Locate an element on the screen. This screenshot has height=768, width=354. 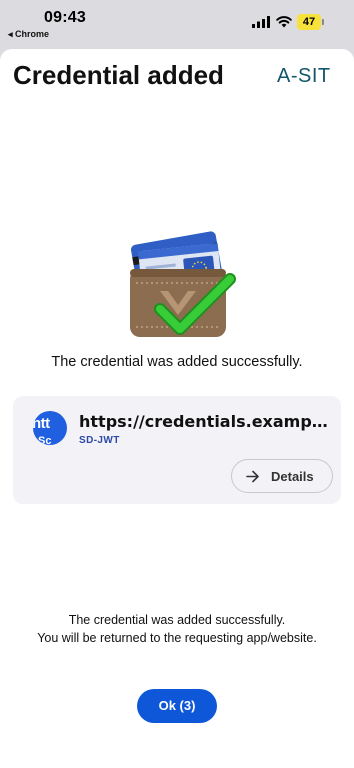
status-time: 09:43 is located at coordinates (65, 17).